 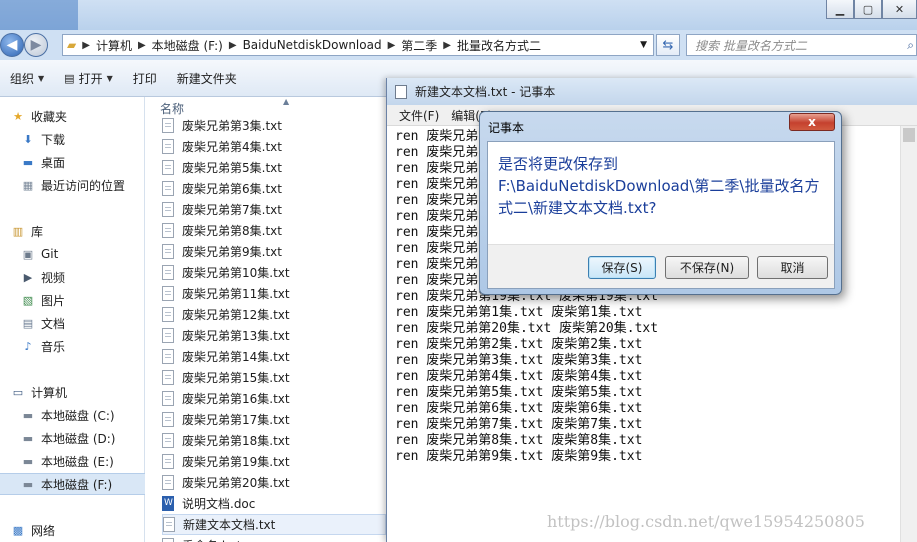 I want to click on text-line: ren 废柴兄弟第20集.txt 废柴第20集.txt, so click(x=527, y=328).